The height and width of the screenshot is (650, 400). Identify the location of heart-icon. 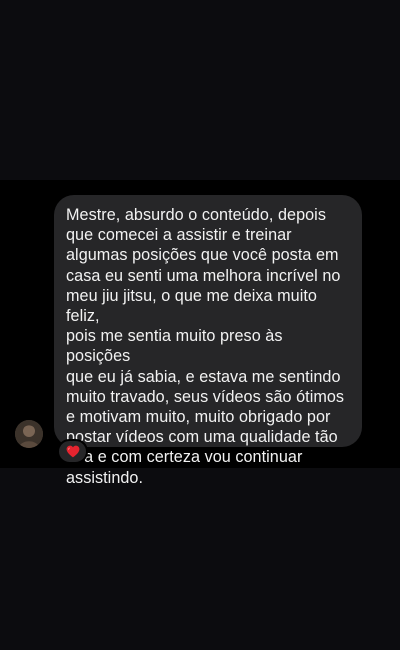
(72, 451).